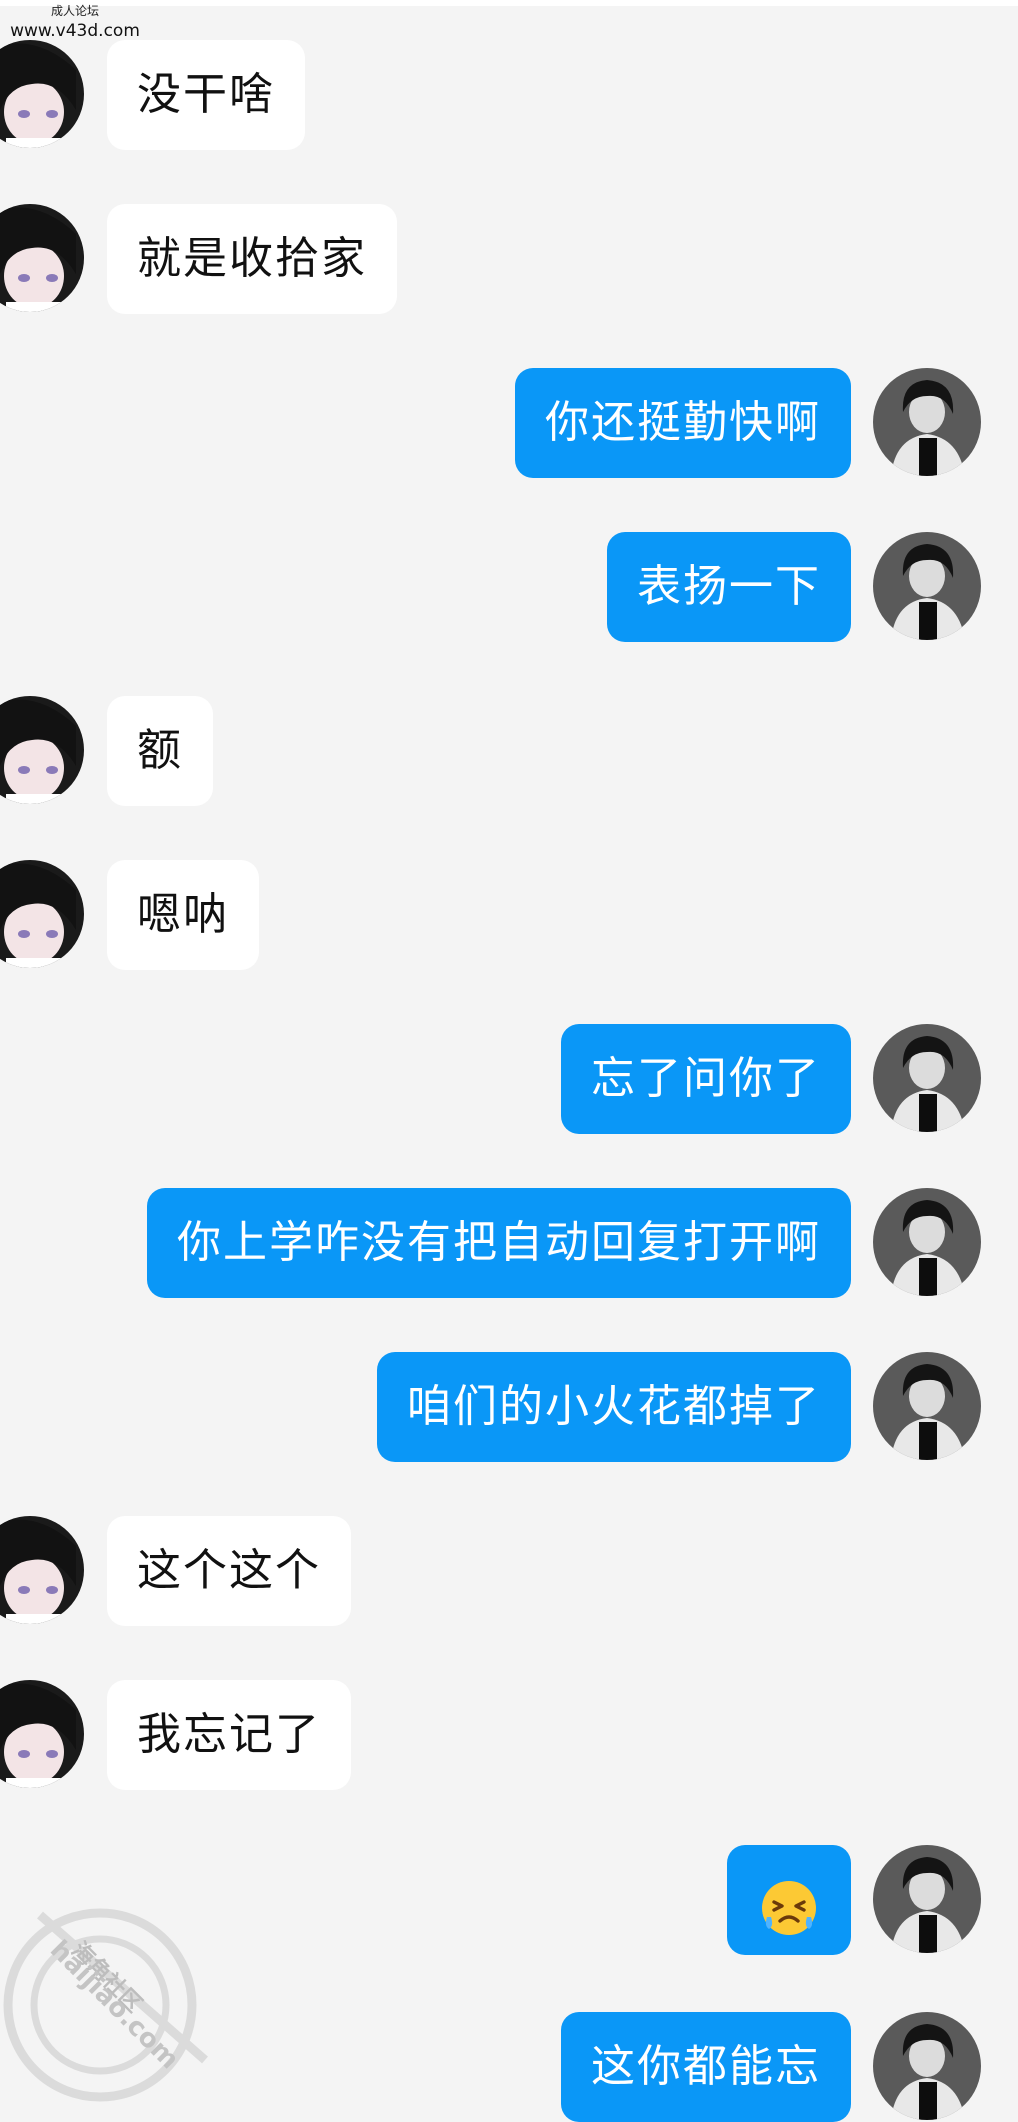  What do you see at coordinates (509, 3) in the screenshot?
I see `top-bar` at bounding box center [509, 3].